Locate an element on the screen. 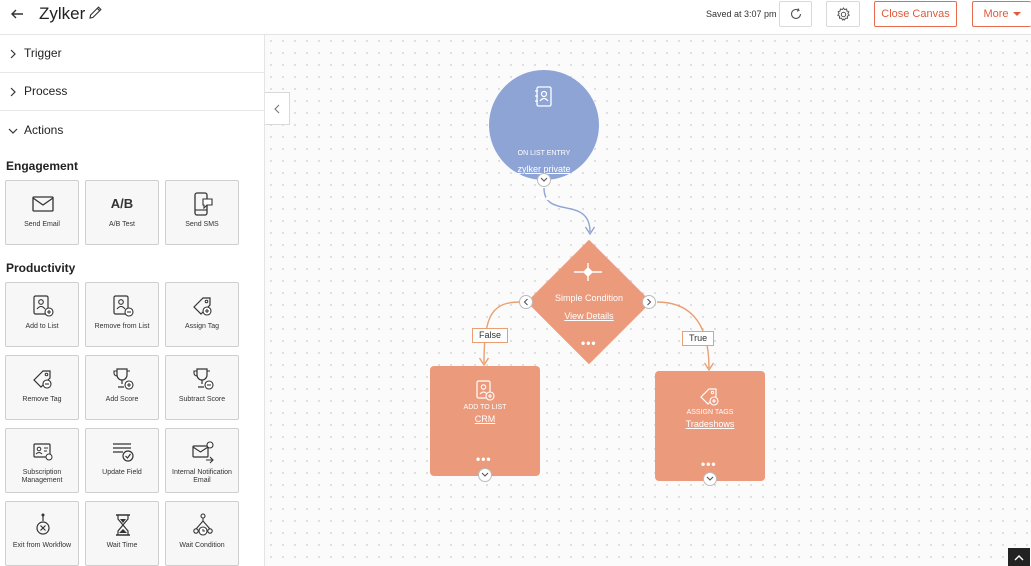 The height and width of the screenshot is (566, 1031). node-list-link: CRM is located at coordinates (485, 419).